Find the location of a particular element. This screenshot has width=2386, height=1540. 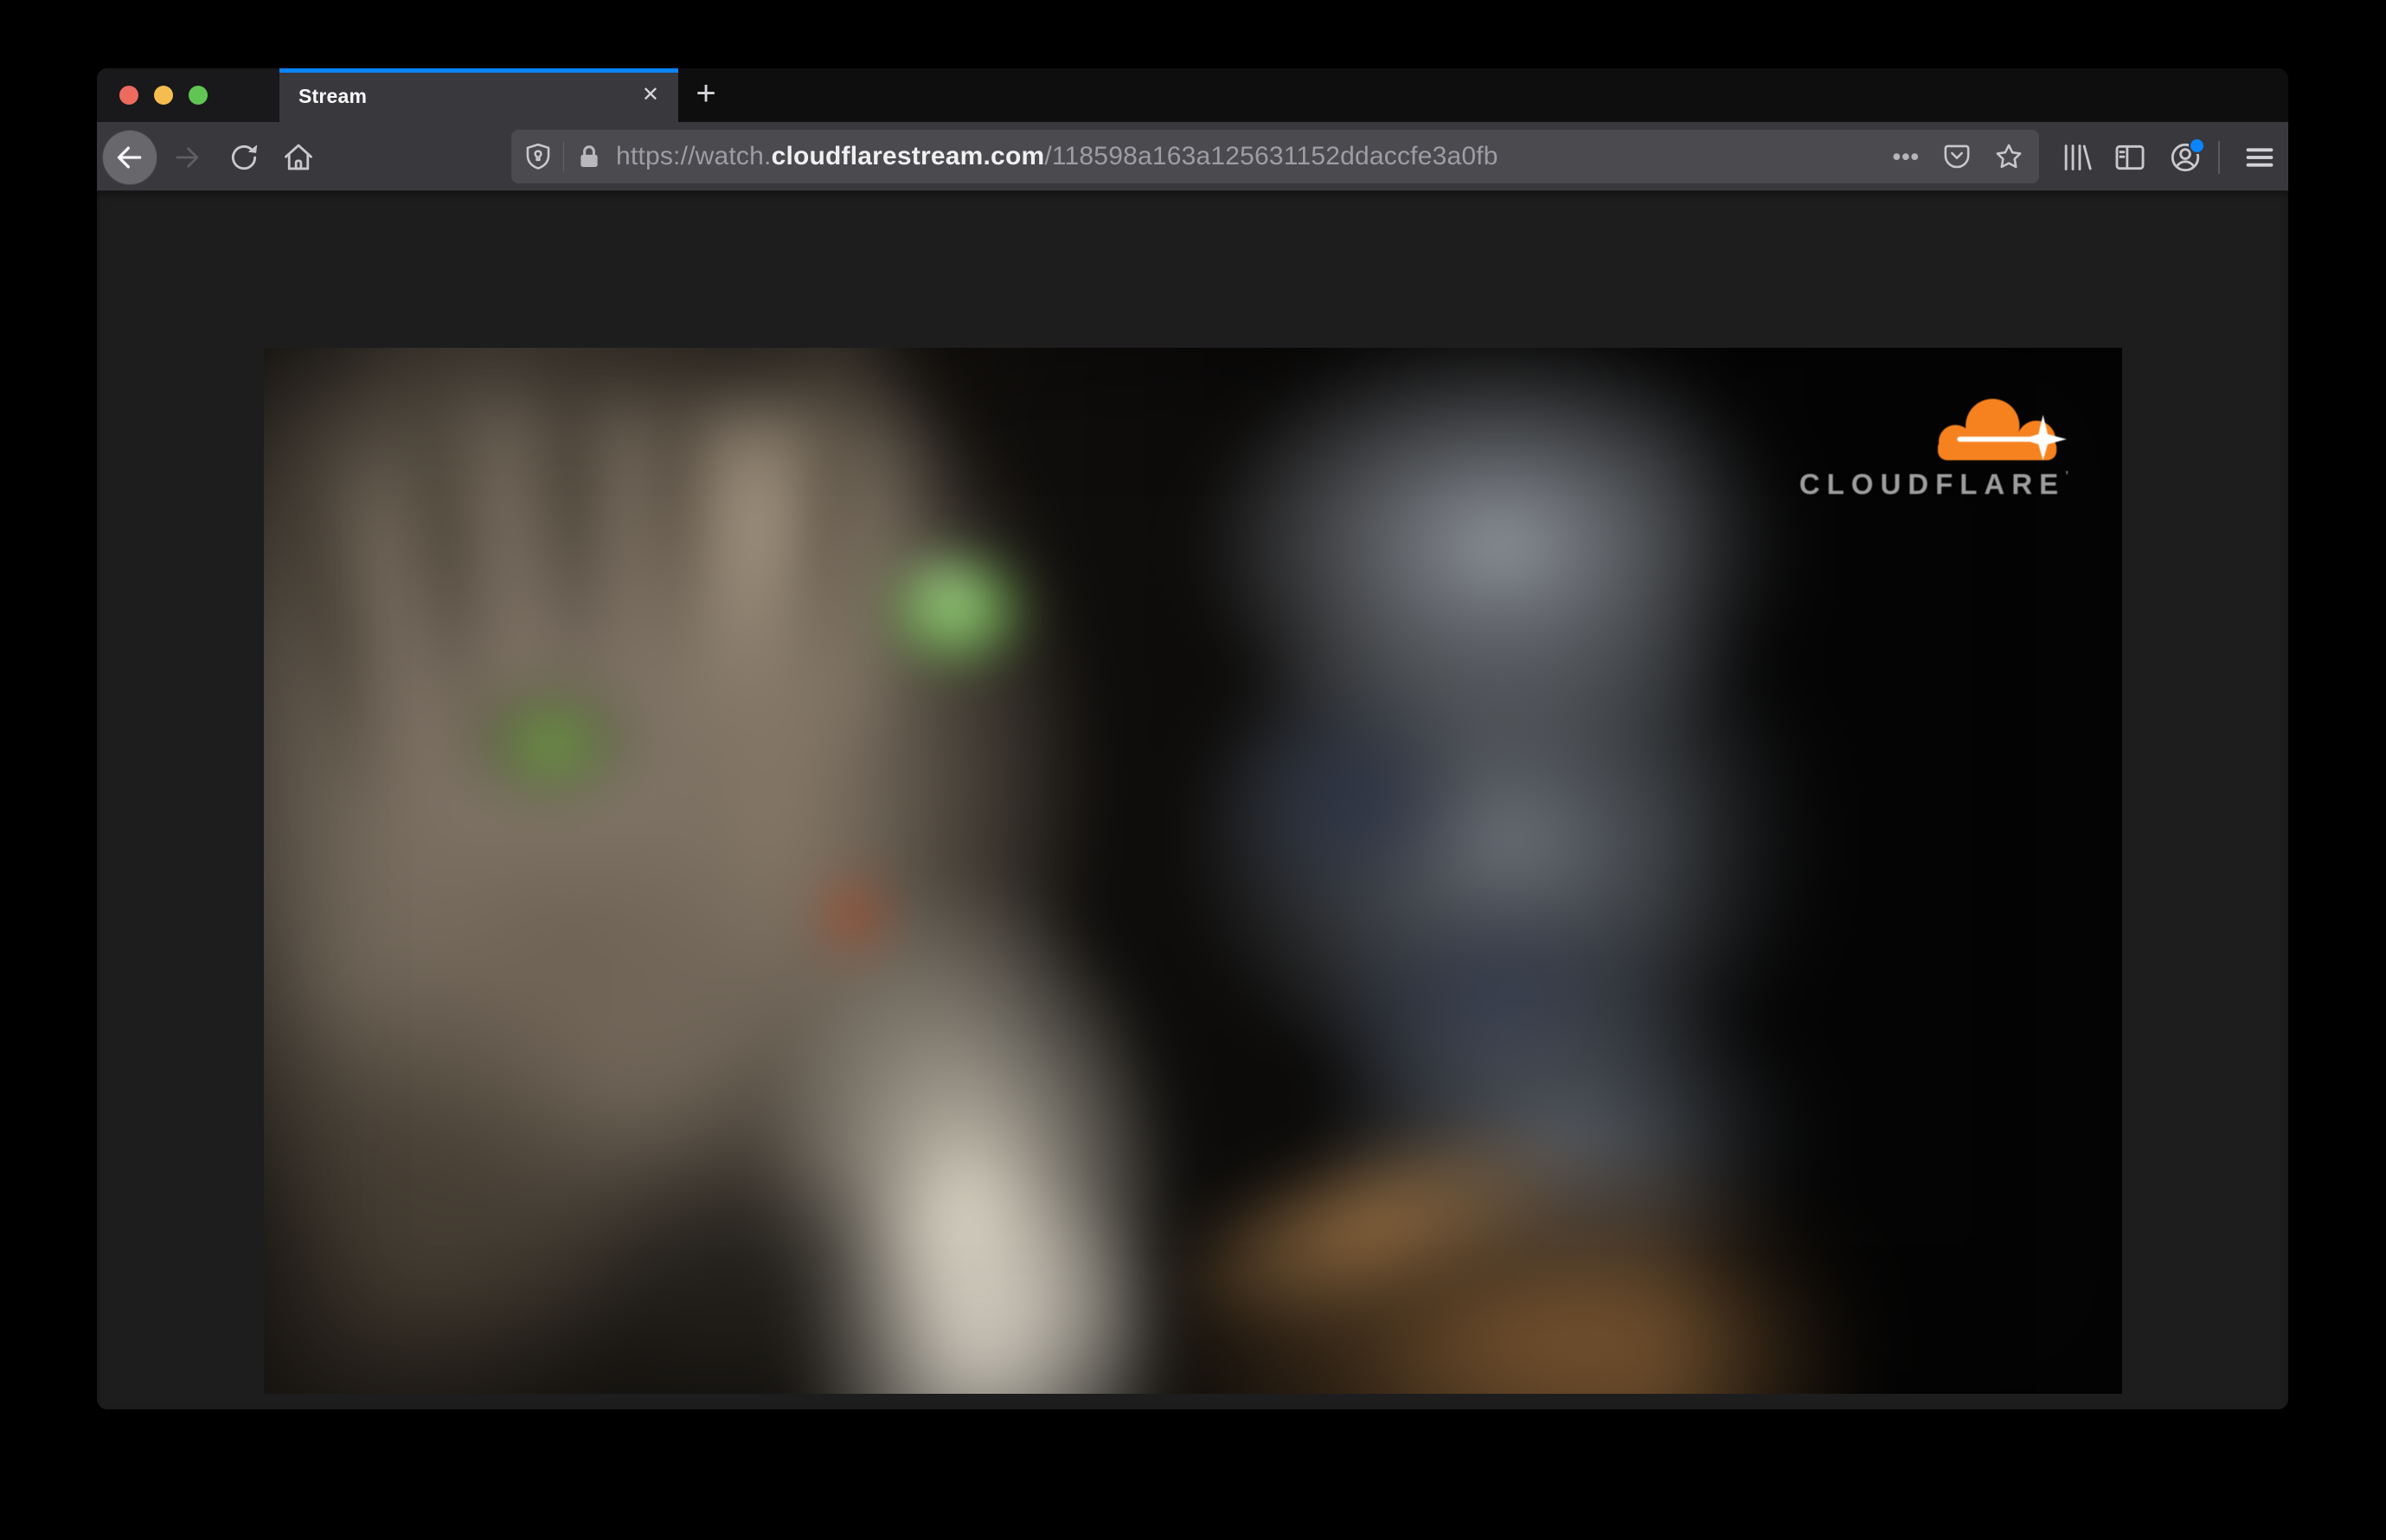

pocket-icon is located at coordinates (1957, 156).